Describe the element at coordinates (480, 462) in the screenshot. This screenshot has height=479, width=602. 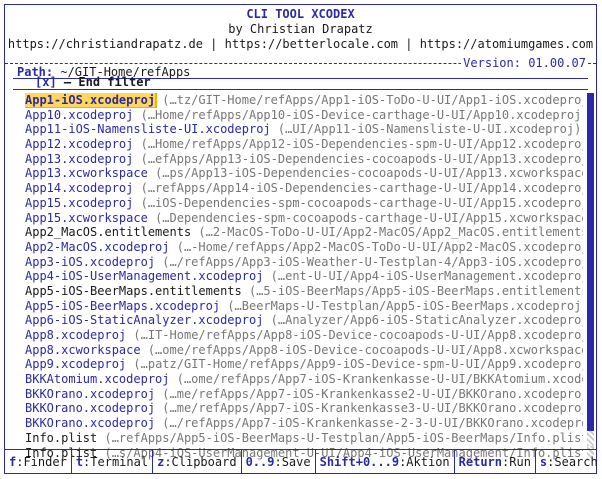
I see `shortcut-key: Return` at that location.